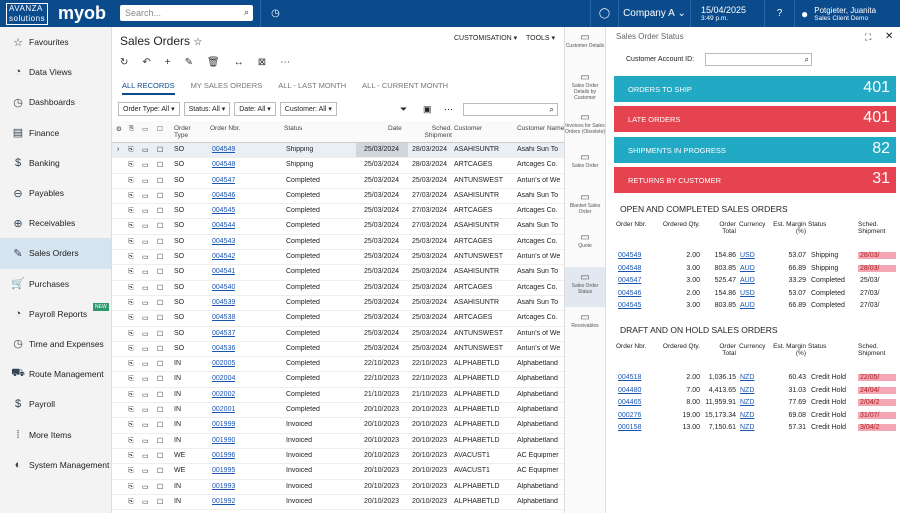 The width and height of the screenshot is (900, 513). What do you see at coordinates (755, 180) in the screenshot?
I see `kpi-tile-returns-by-customer: RETURNS BY CUSTOMER 31` at bounding box center [755, 180].